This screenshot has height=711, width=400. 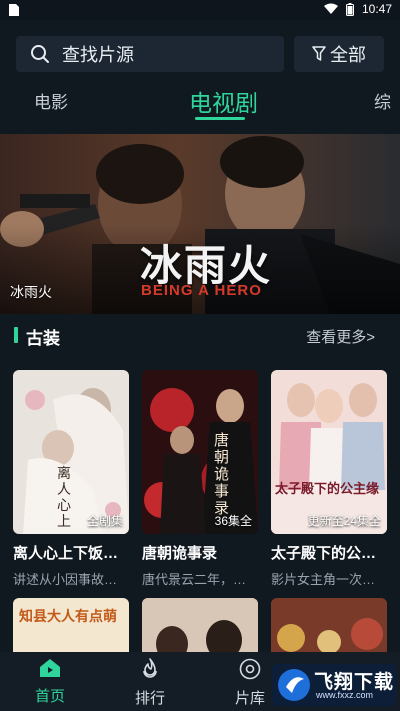 What do you see at coordinates (64, 498) in the screenshot?
I see `poster-title-art: 离人心上` at bounding box center [64, 498].